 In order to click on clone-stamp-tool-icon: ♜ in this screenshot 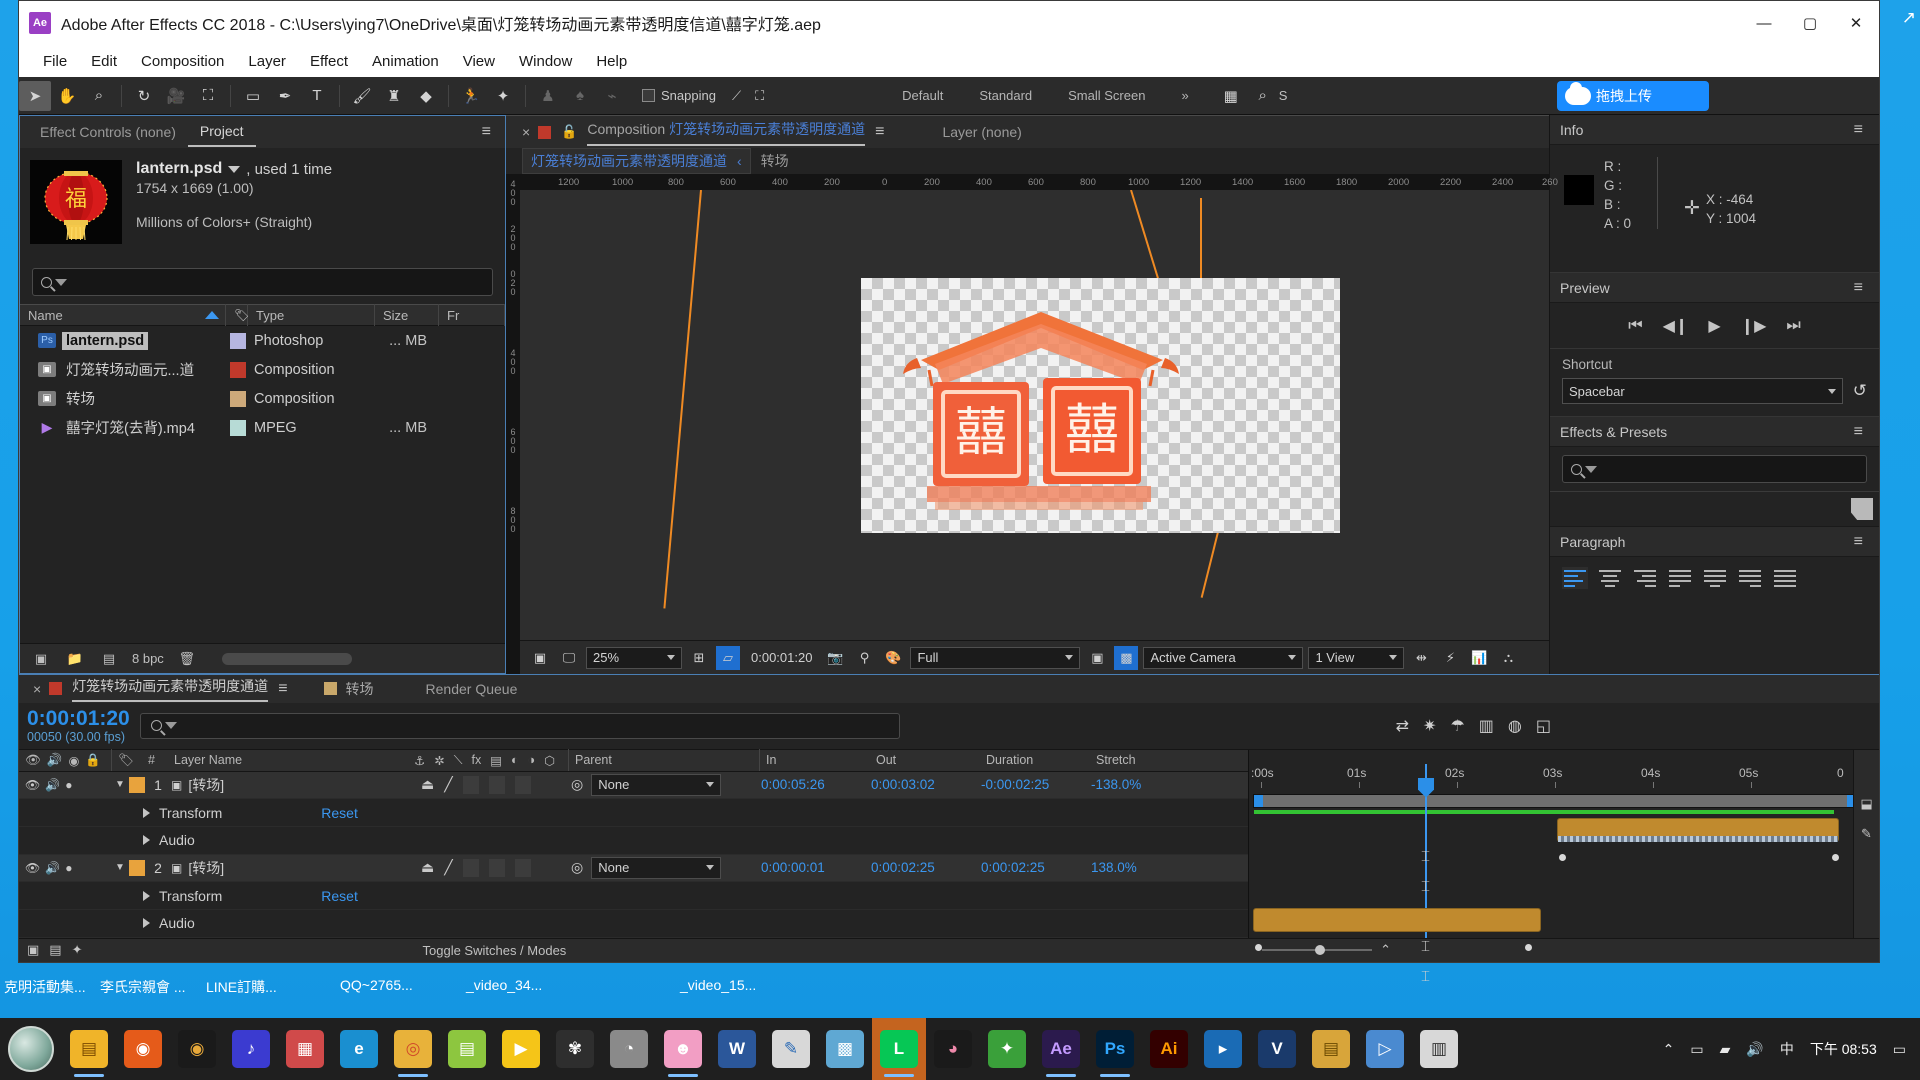, I will do `click(394, 96)`.